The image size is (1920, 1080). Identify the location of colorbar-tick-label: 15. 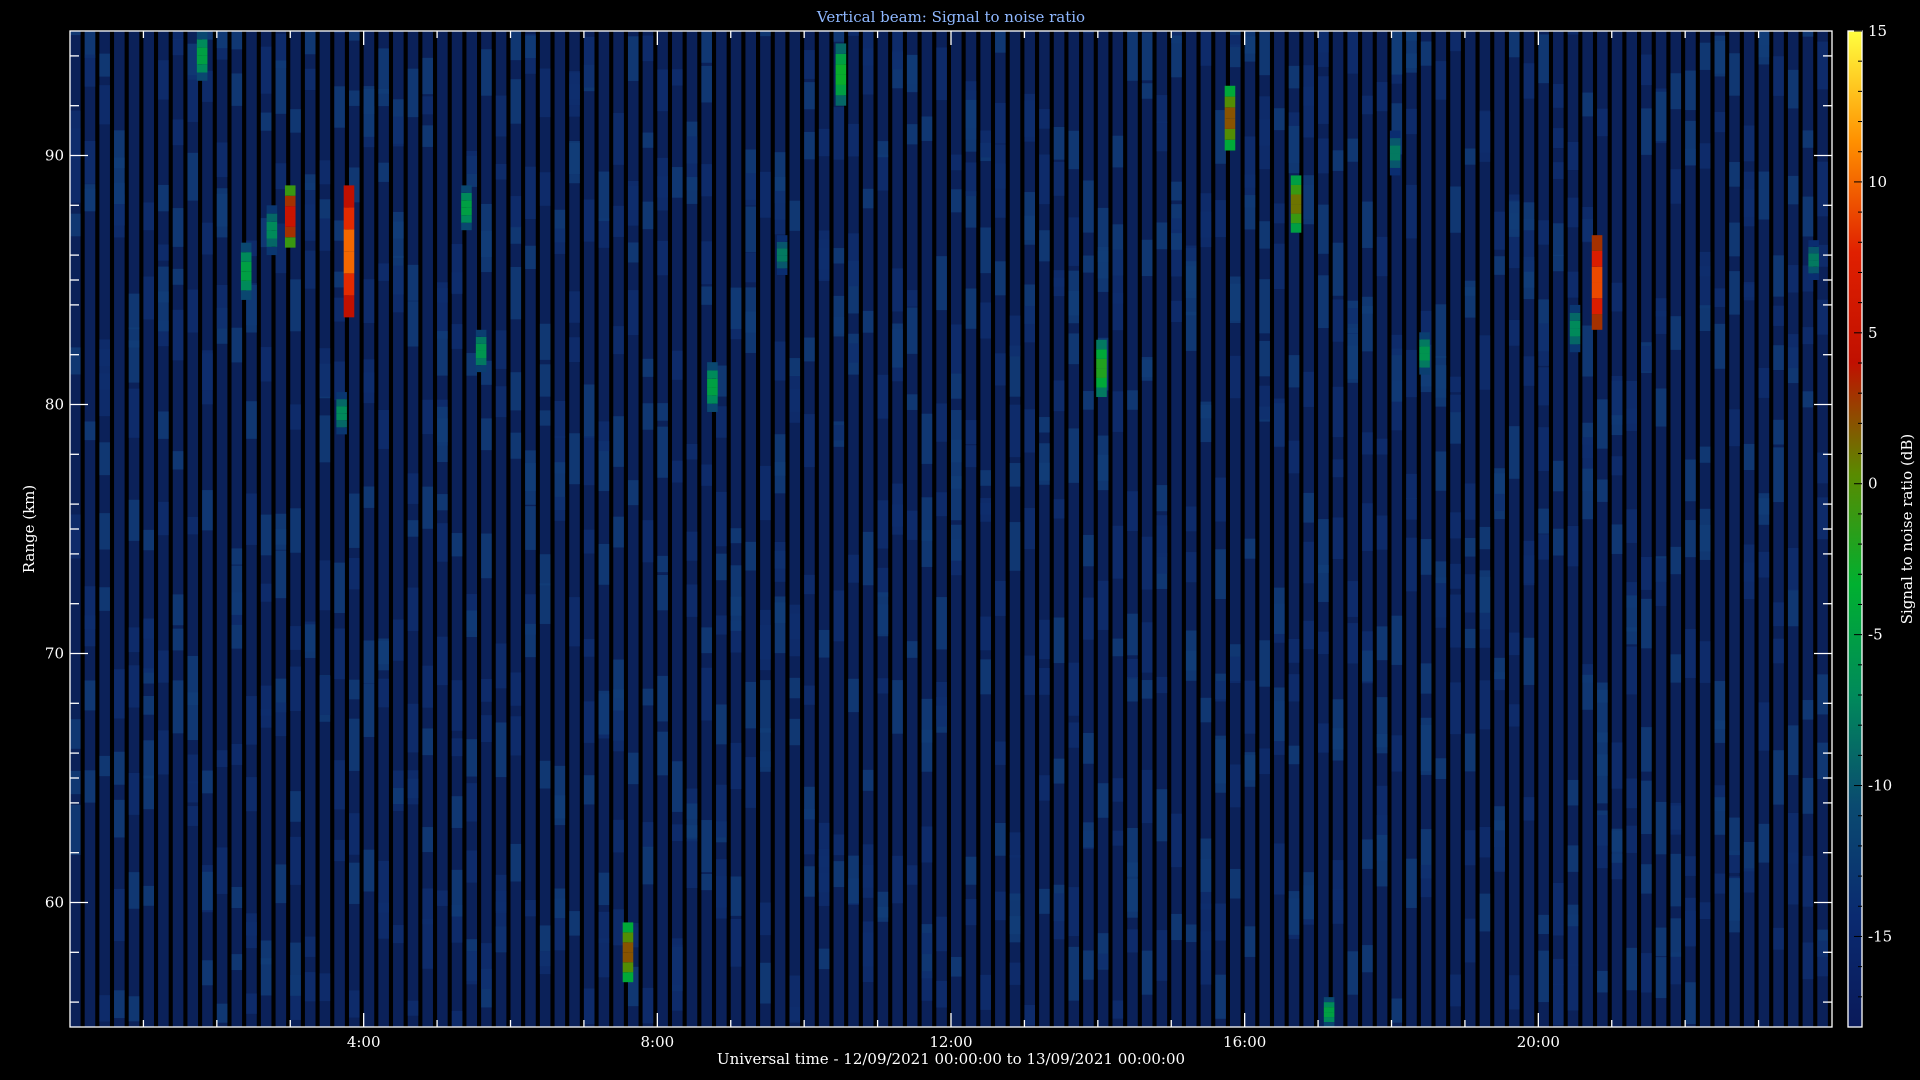
(1877, 31).